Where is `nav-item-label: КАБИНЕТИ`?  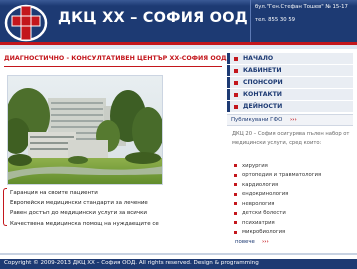
nav-item-label: КАБИНЕТИ is located at coordinates (262, 70).